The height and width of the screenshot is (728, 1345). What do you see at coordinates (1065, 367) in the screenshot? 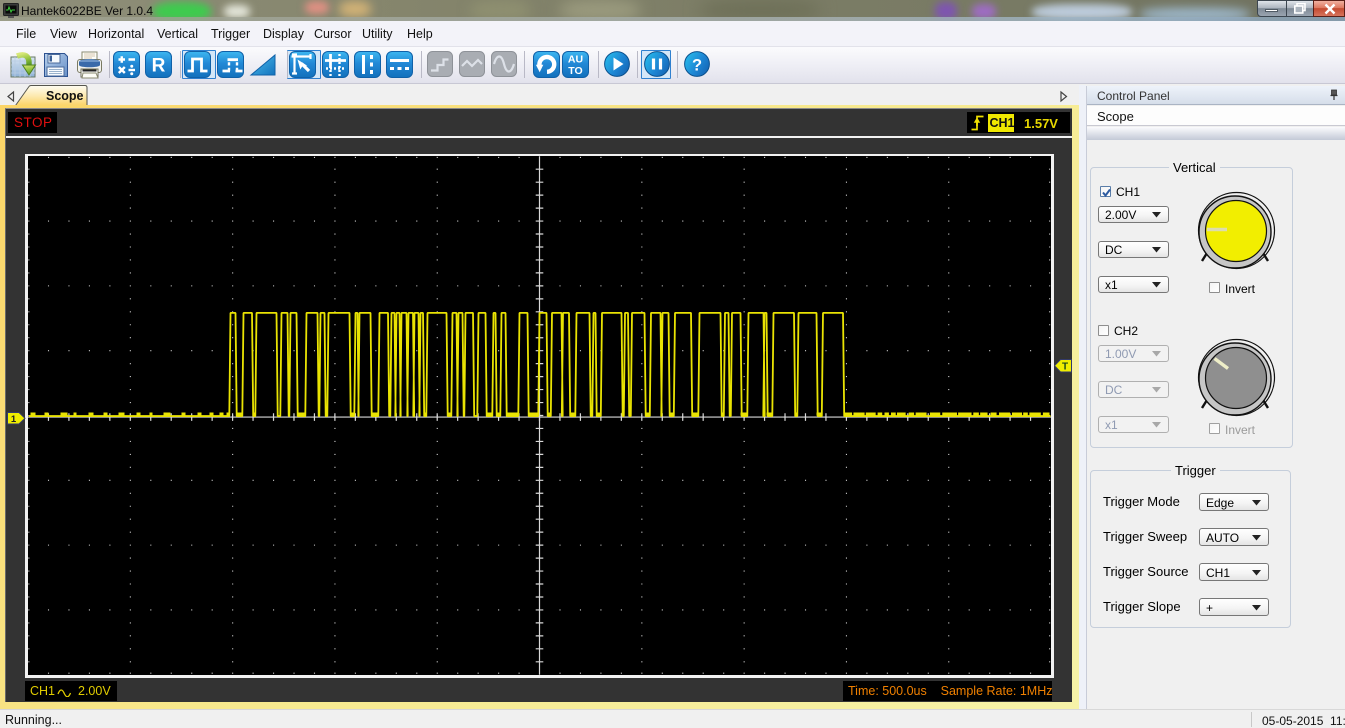
I see `svg-text: T` at bounding box center [1065, 367].